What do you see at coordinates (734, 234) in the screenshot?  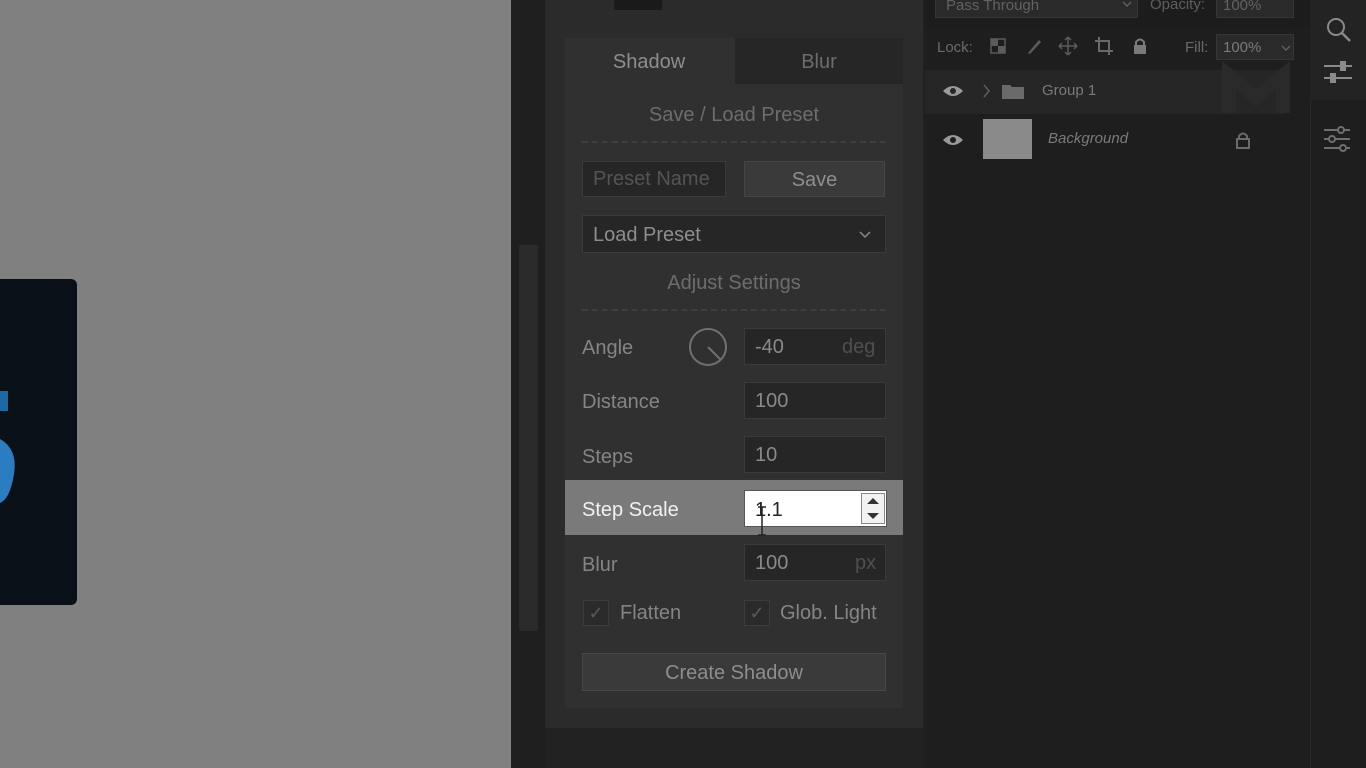 I see `load-preset-dropdown: Load Preset` at bounding box center [734, 234].